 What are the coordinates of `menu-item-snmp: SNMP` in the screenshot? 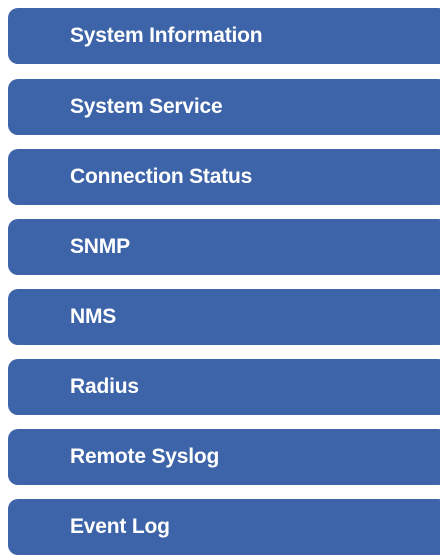 It's located at (224, 247).